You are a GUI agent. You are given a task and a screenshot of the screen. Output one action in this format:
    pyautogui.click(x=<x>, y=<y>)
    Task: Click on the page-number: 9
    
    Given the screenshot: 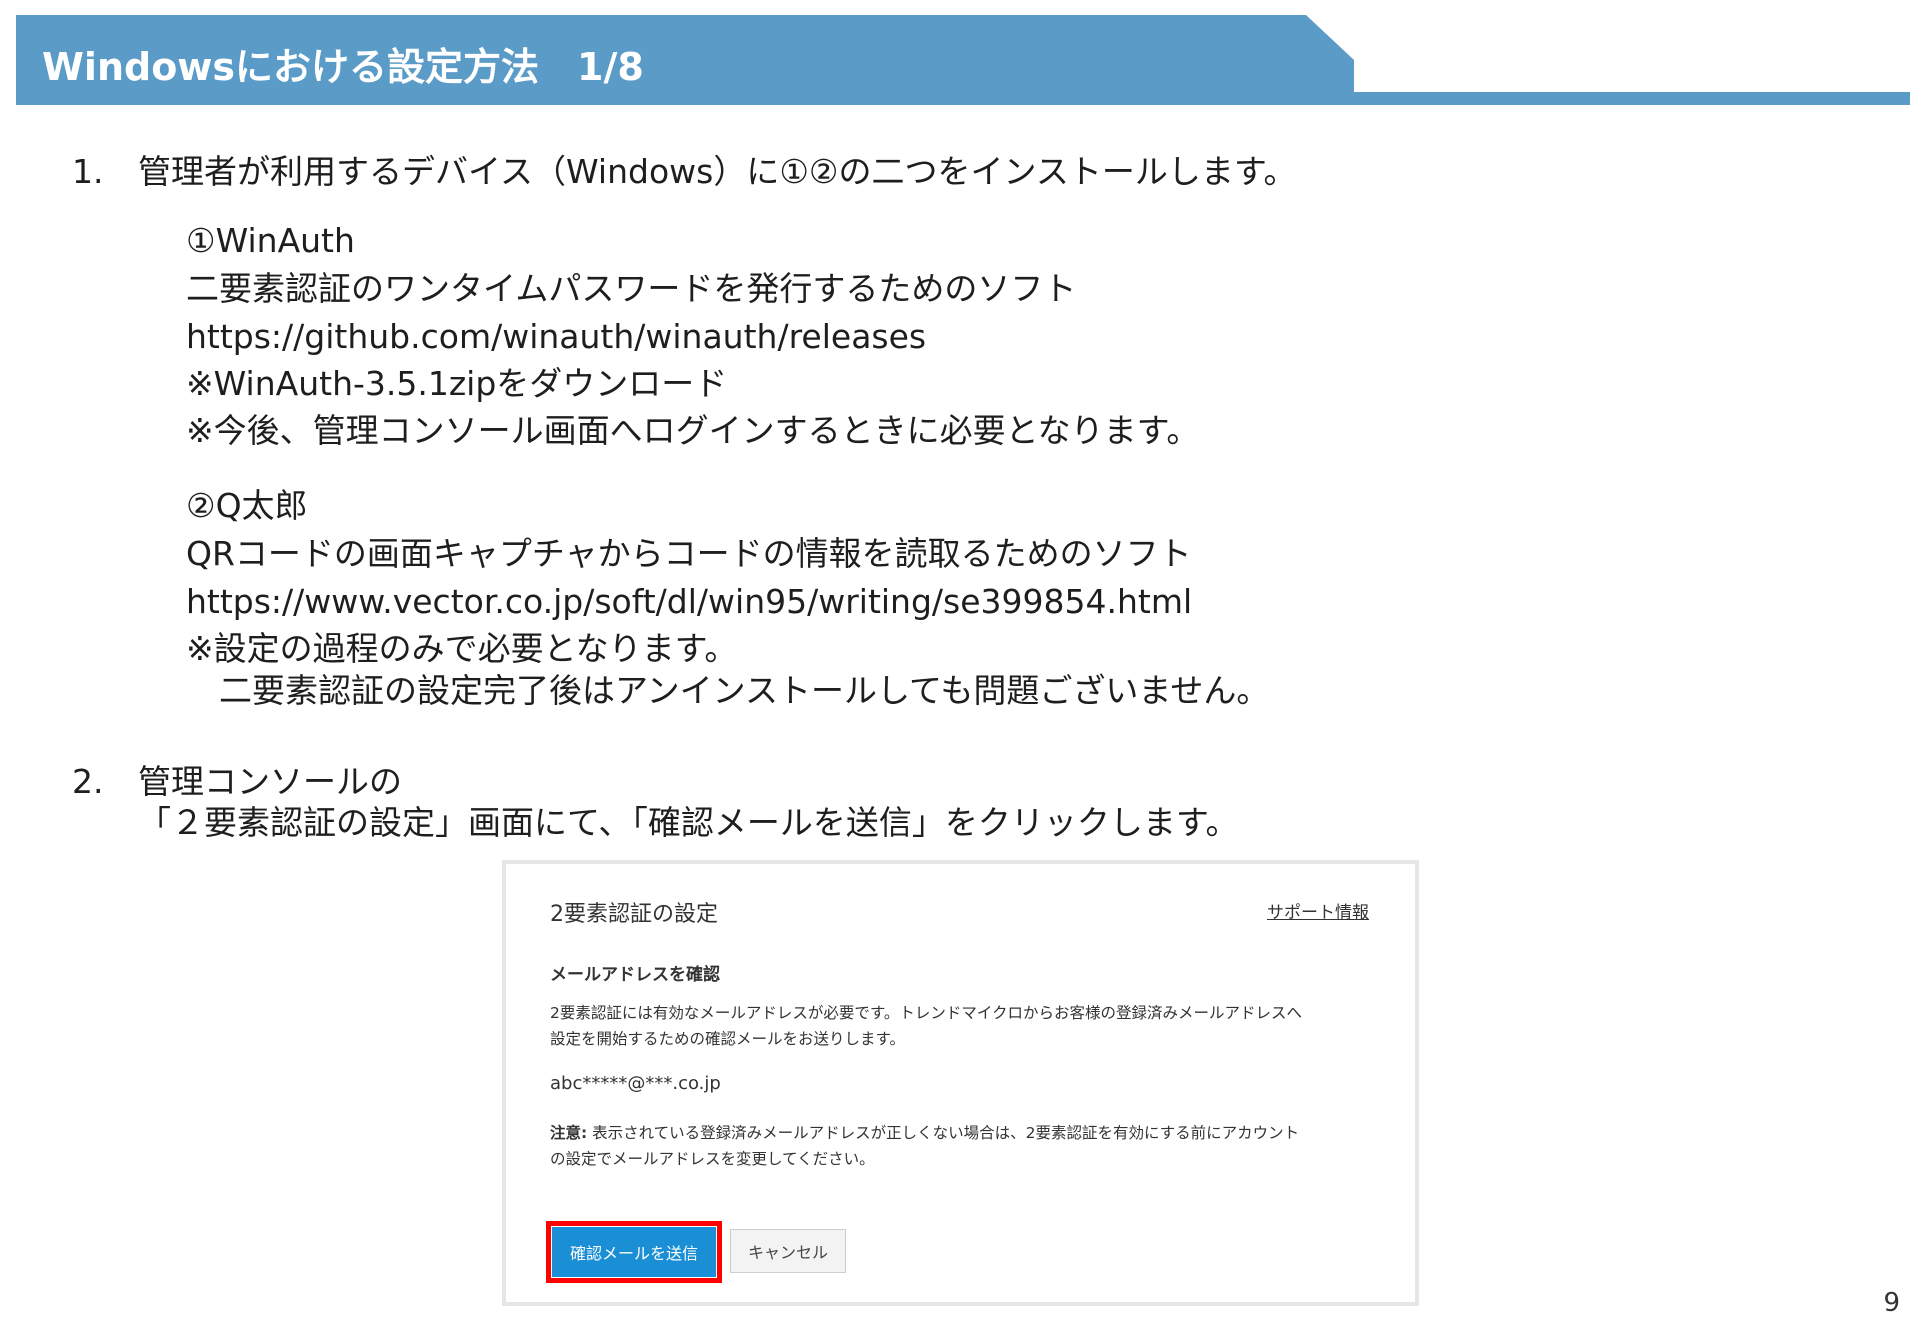 What is the action you would take?
    pyautogui.click(x=1891, y=1303)
    